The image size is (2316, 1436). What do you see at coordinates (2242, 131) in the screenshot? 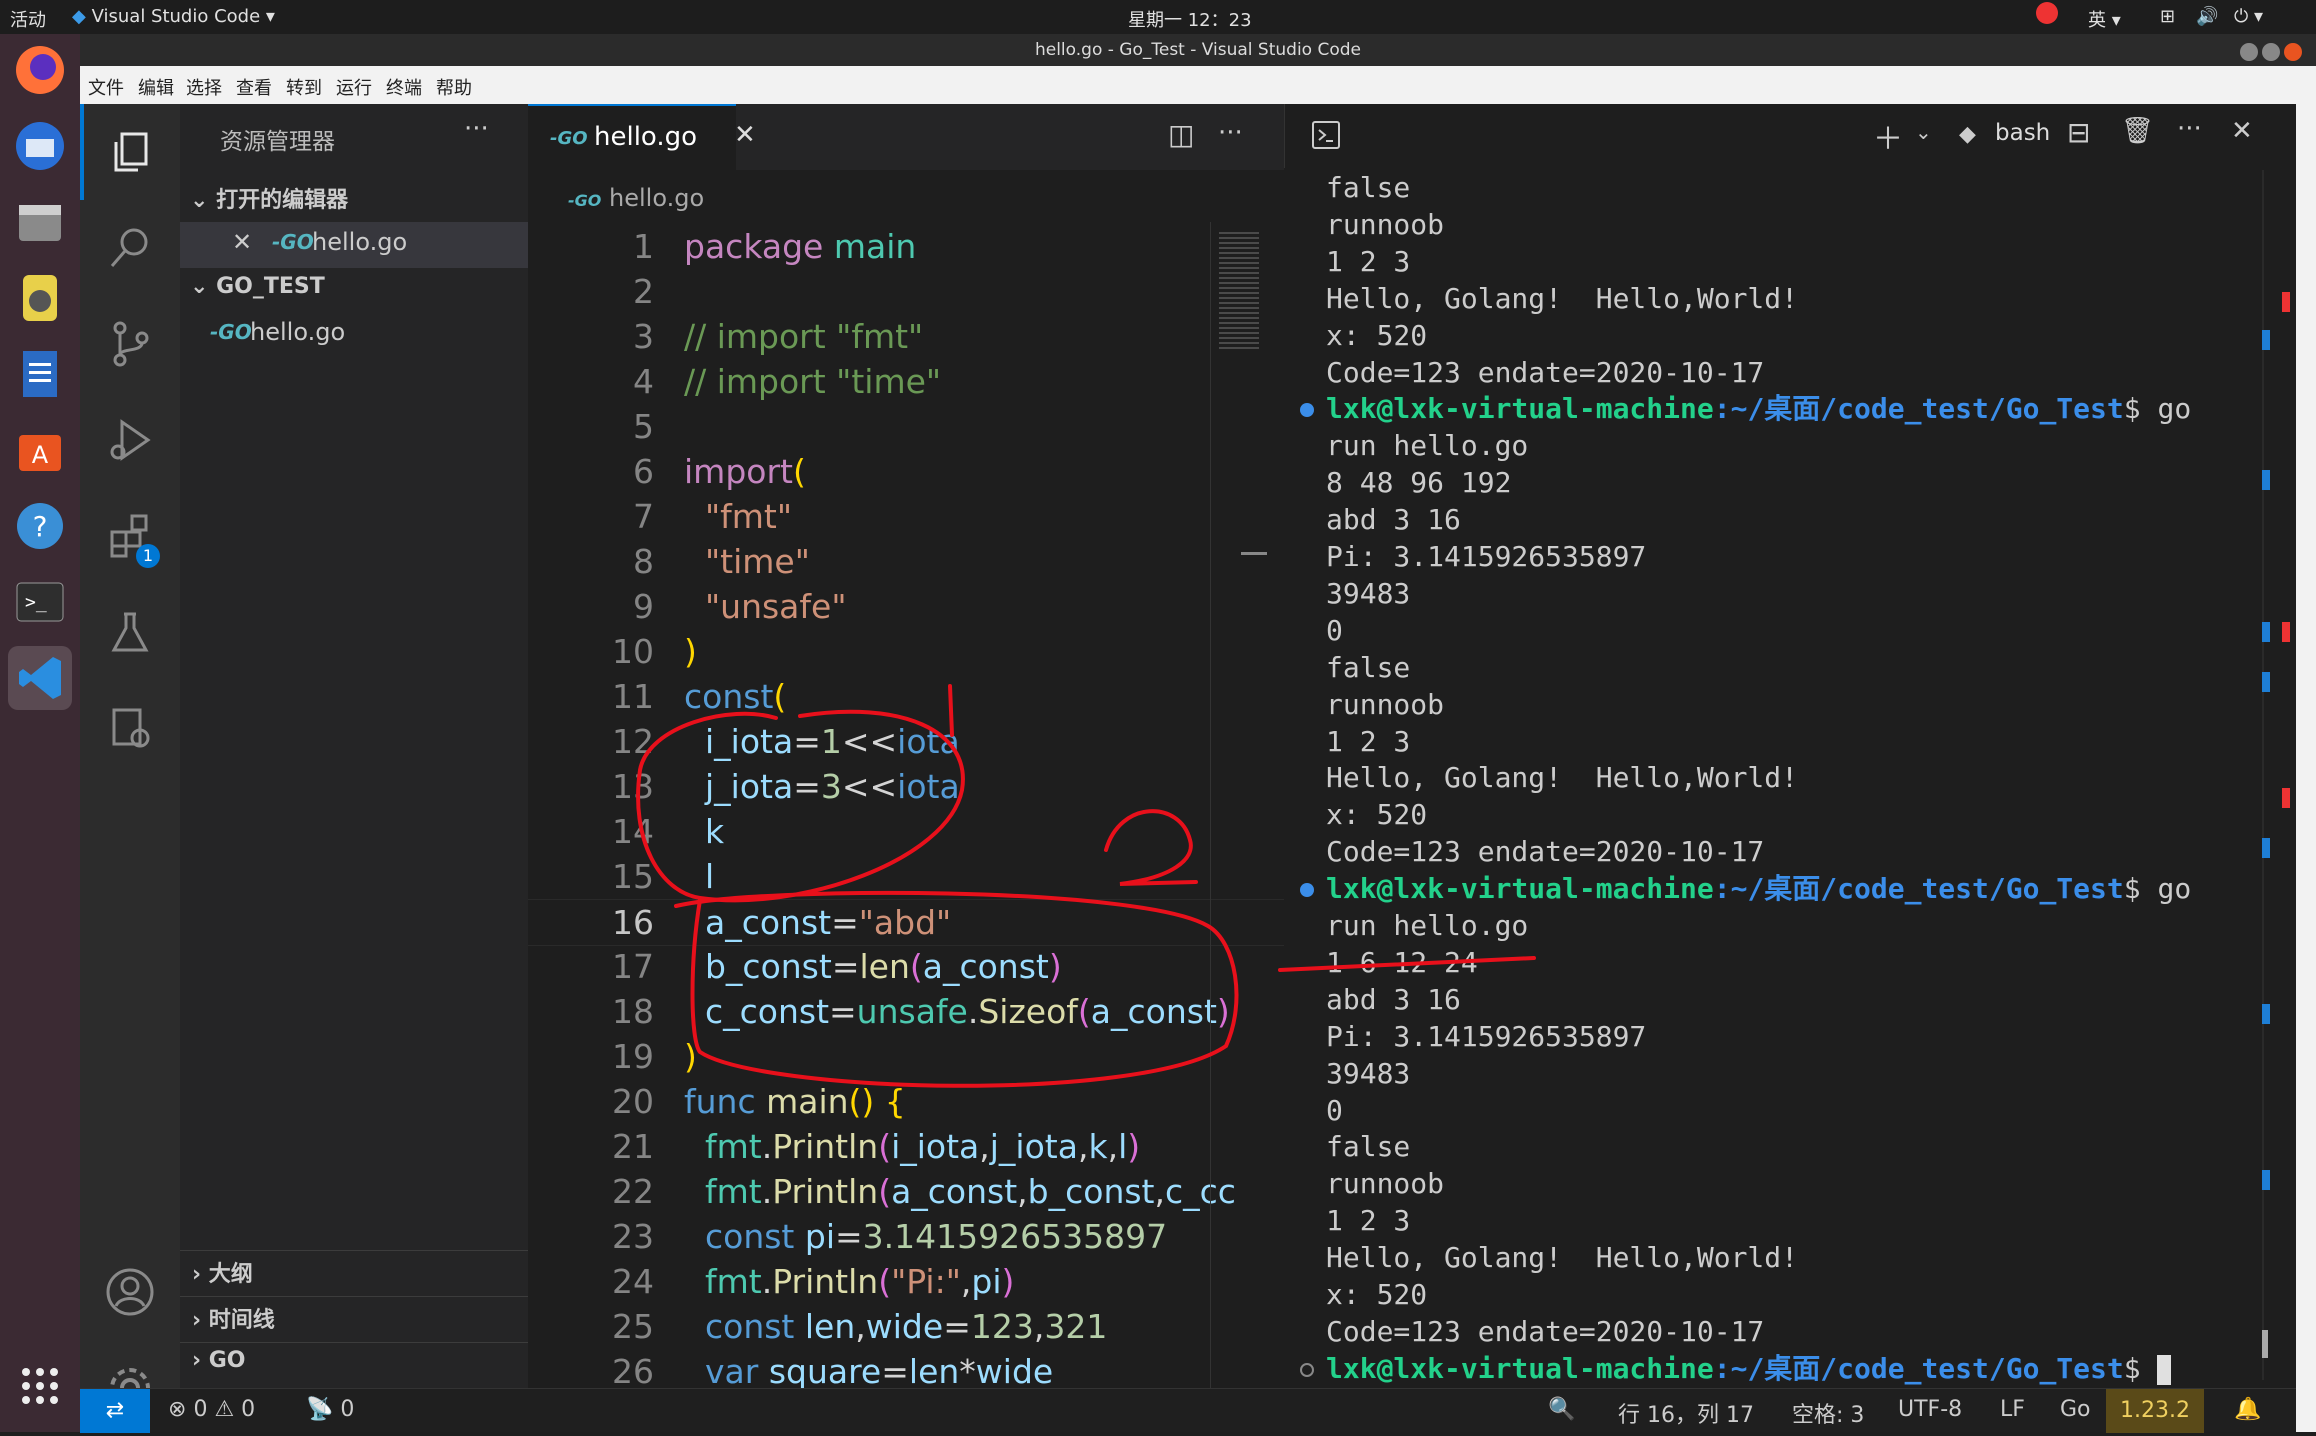
I see `close-panel-icon: ✕` at bounding box center [2242, 131].